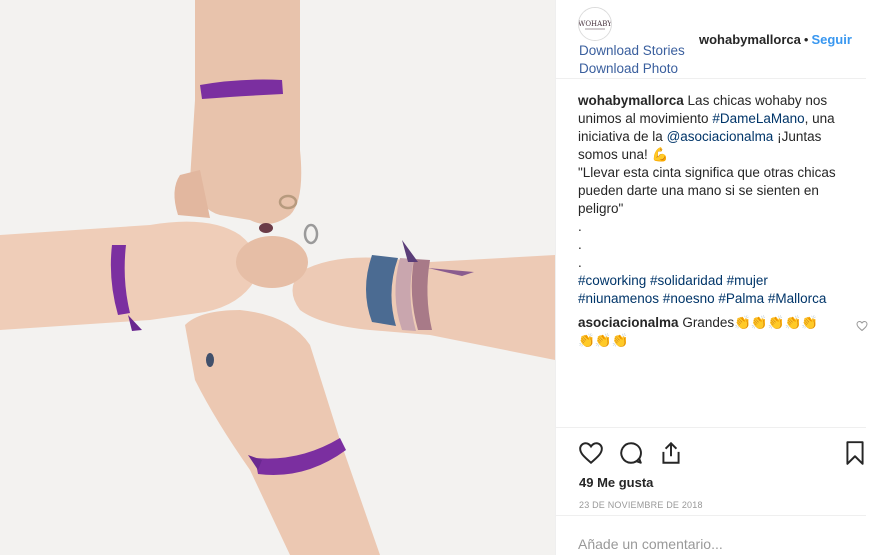 Image resolution: width=877 pixels, height=556 pixels. I want to click on brand-logo-icon: WOHABY, so click(595, 24).